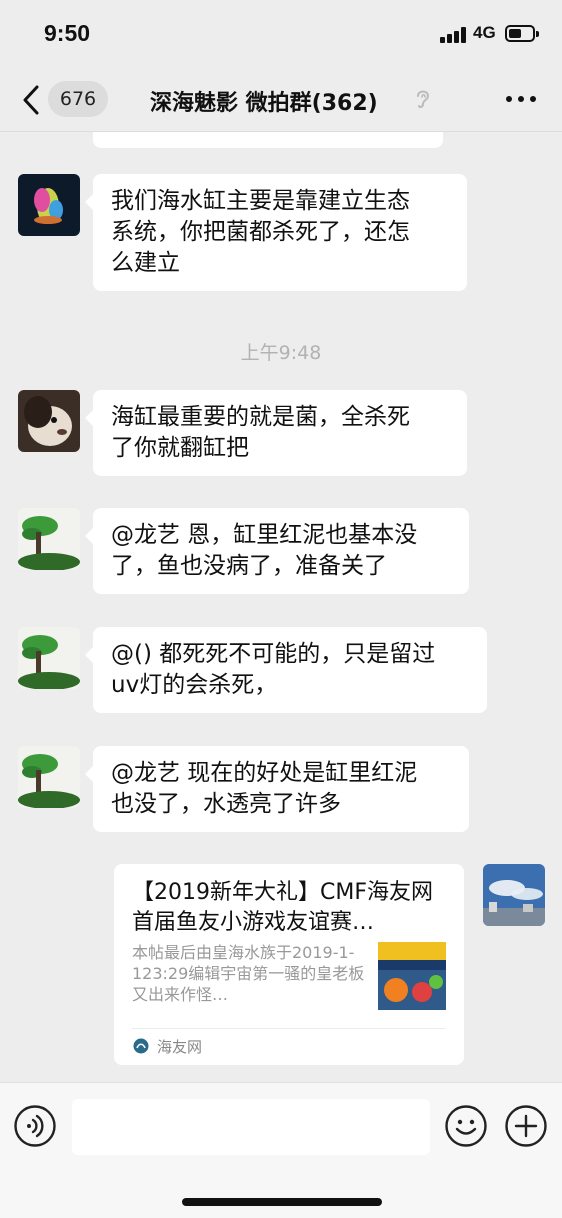  Describe the element at coordinates (412, 976) in the screenshot. I see `link-card-thumbnail` at that location.